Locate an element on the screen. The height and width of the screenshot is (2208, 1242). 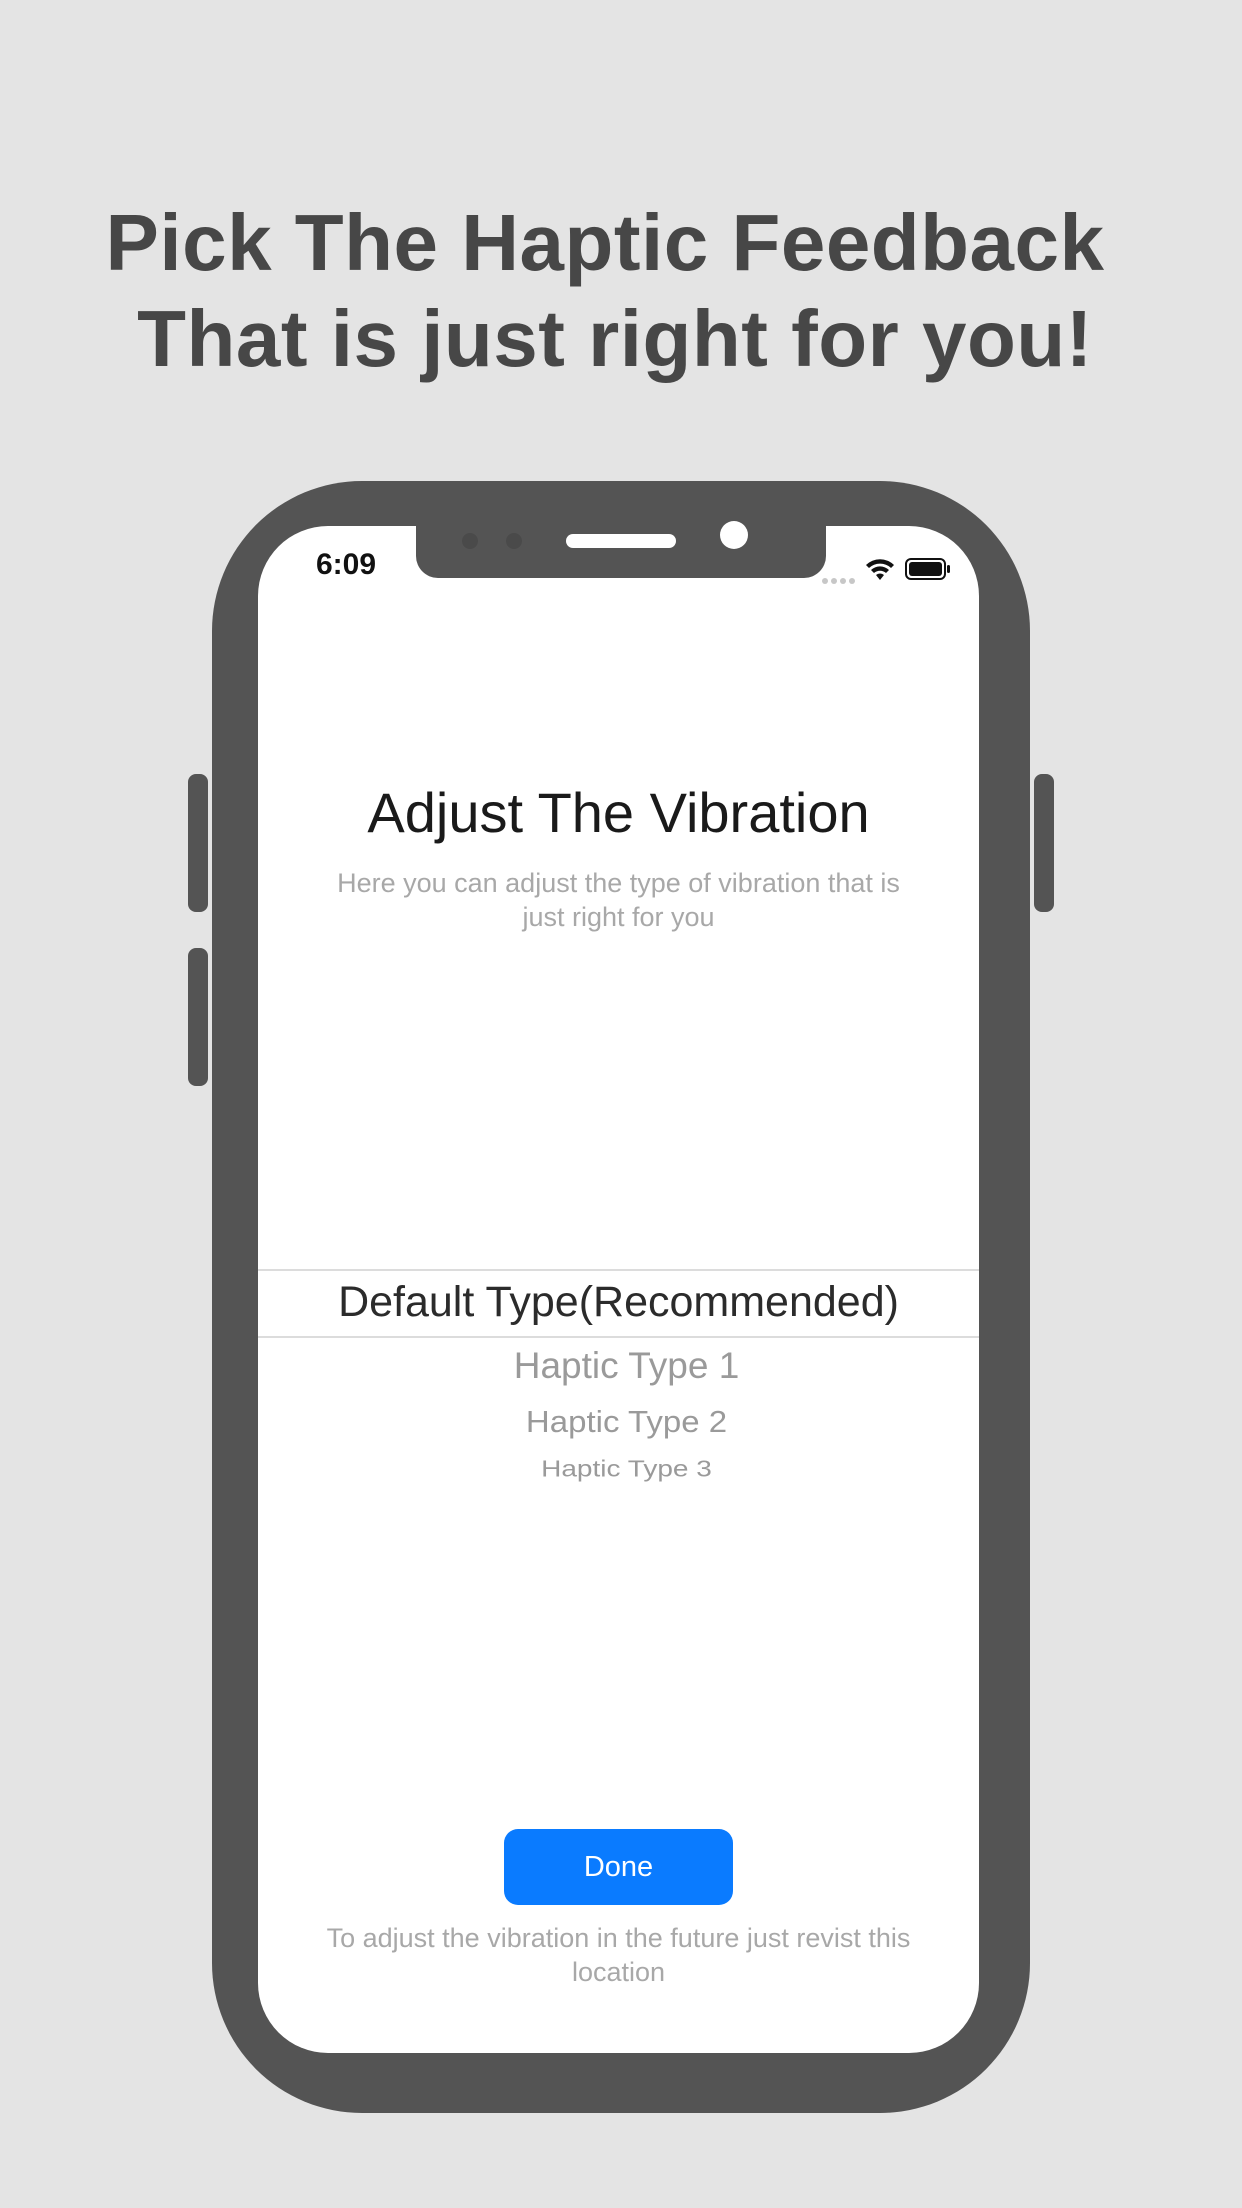
picker-selected-option: Default Type(Recommended) is located at coordinates (618, 1302).